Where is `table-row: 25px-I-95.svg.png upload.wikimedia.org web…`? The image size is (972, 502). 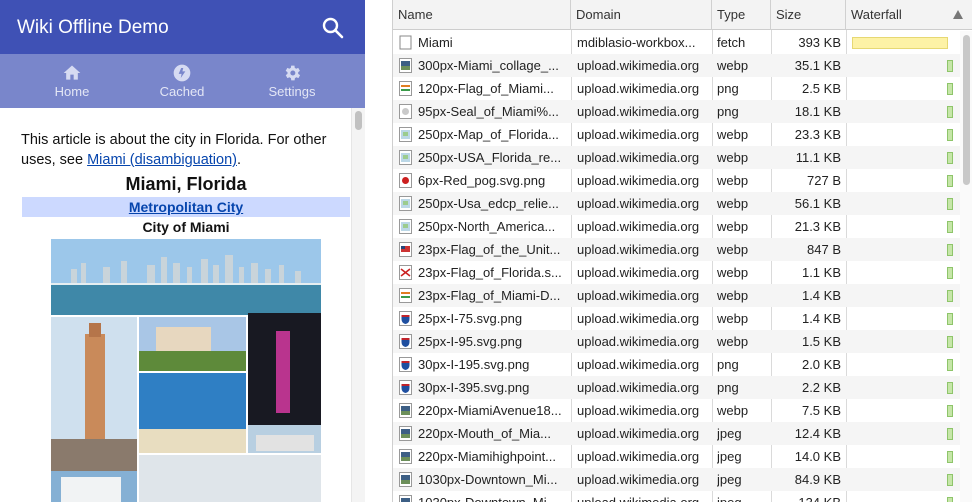
table-row: 25px-I-95.svg.png upload.wikimedia.org web… is located at coordinates (682, 341).